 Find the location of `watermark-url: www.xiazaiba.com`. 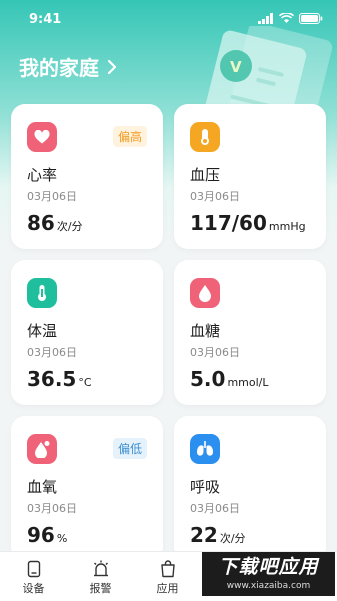

watermark-url: www.xiazaiba.com is located at coordinates (268, 586).